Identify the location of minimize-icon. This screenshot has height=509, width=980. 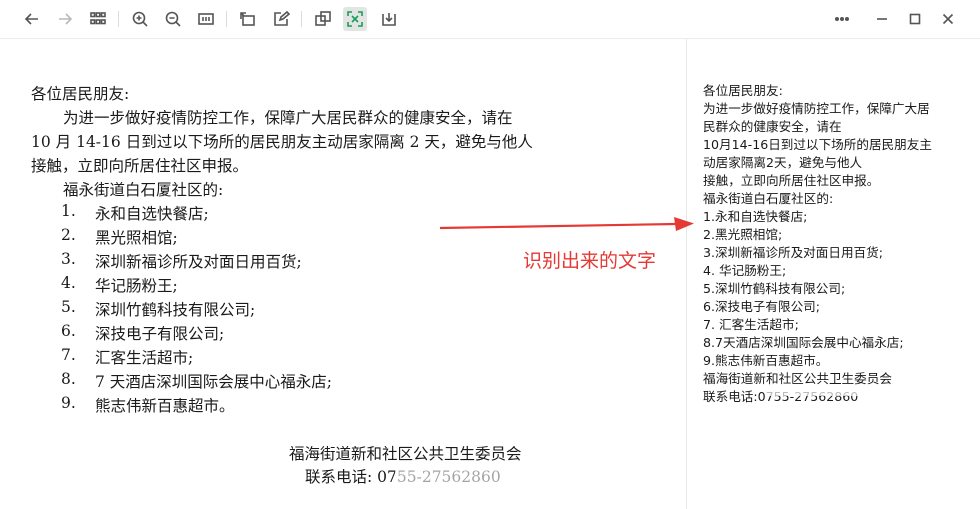
(882, 19).